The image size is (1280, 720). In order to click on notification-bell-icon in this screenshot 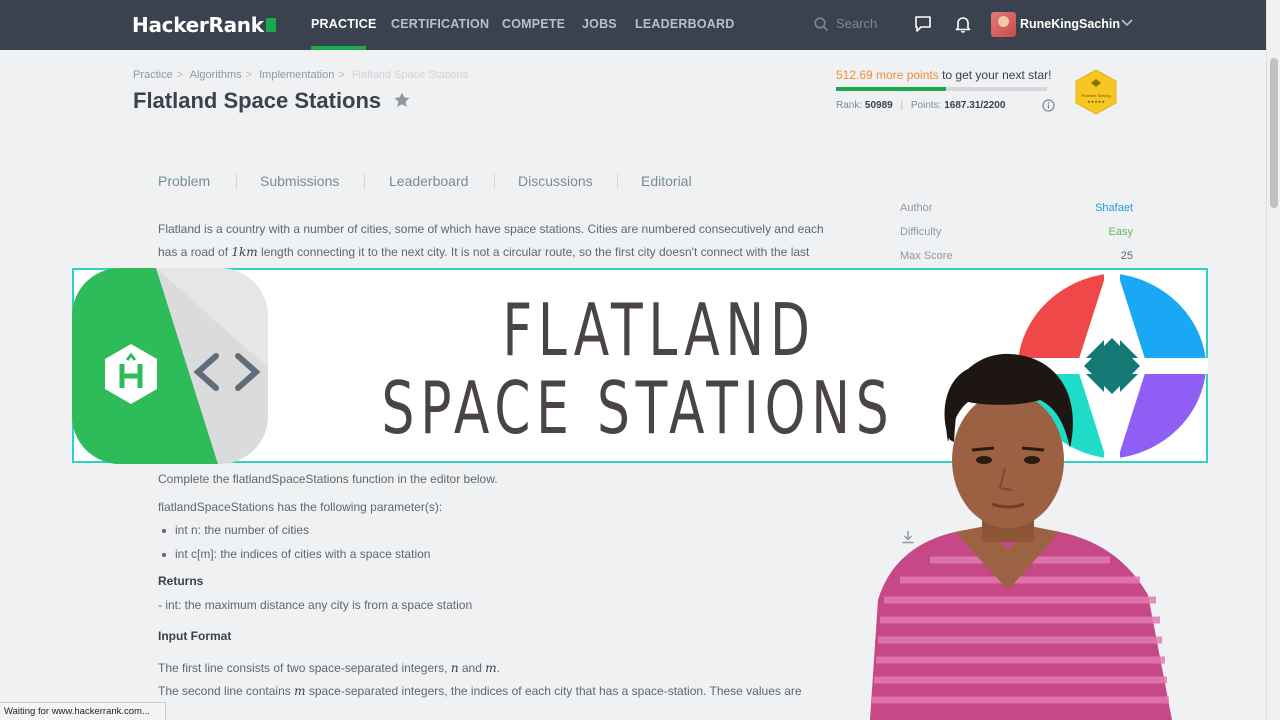, I will do `click(963, 24)`.